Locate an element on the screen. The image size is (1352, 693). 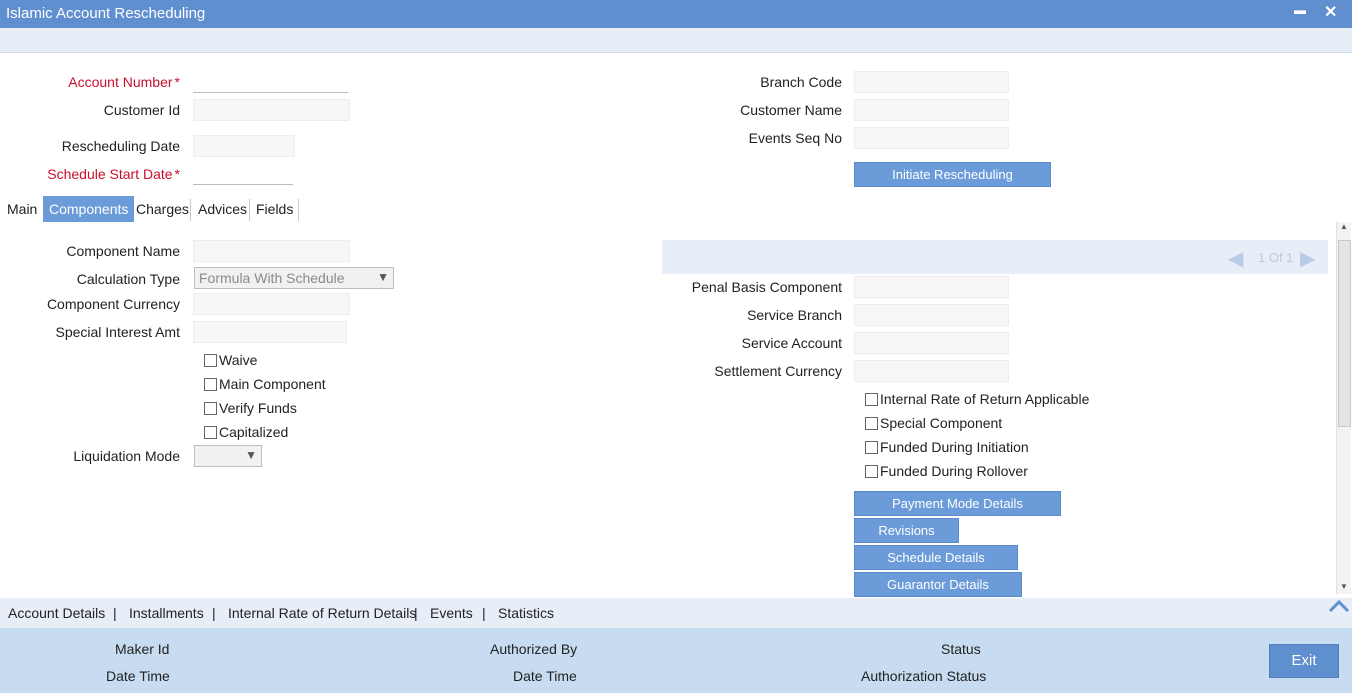
maker-date-time-label: Date Time is located at coordinates (138, 676).